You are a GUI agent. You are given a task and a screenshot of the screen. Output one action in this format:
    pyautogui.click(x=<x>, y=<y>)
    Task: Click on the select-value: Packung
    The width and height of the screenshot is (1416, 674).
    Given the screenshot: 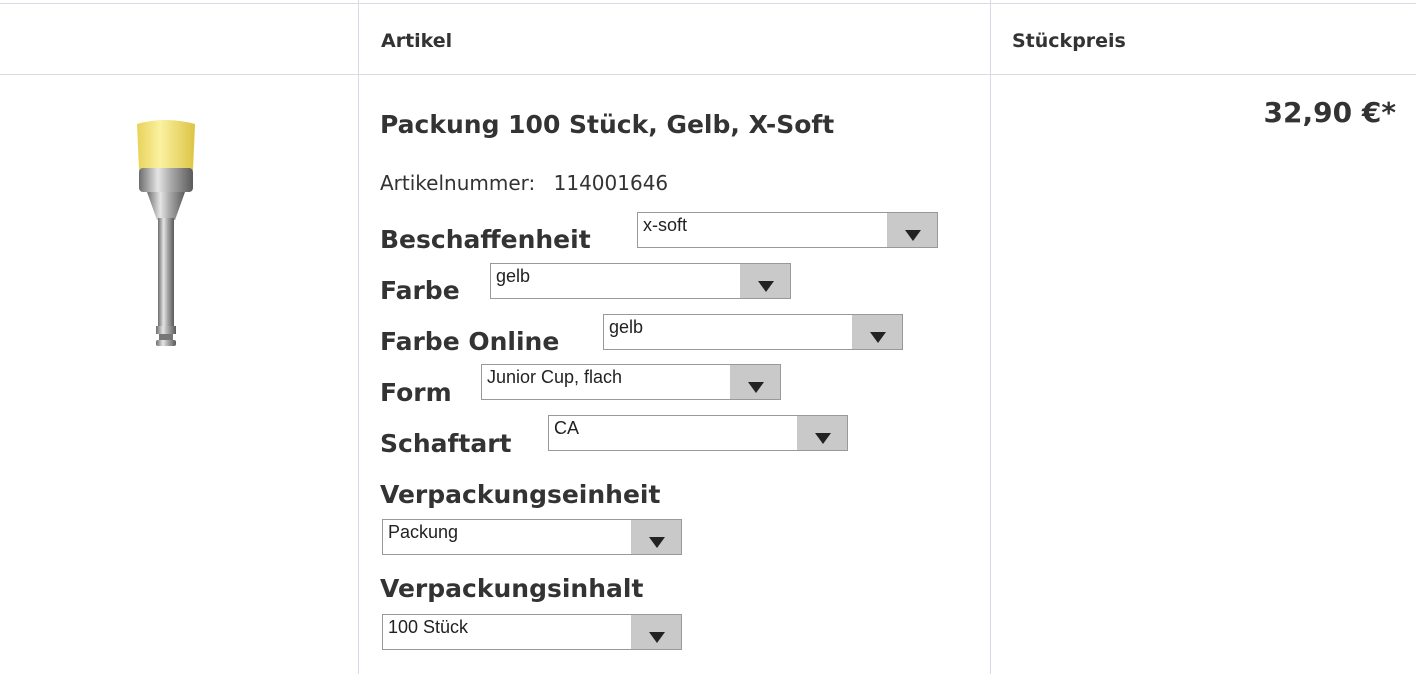 What is the action you would take?
    pyautogui.click(x=423, y=532)
    